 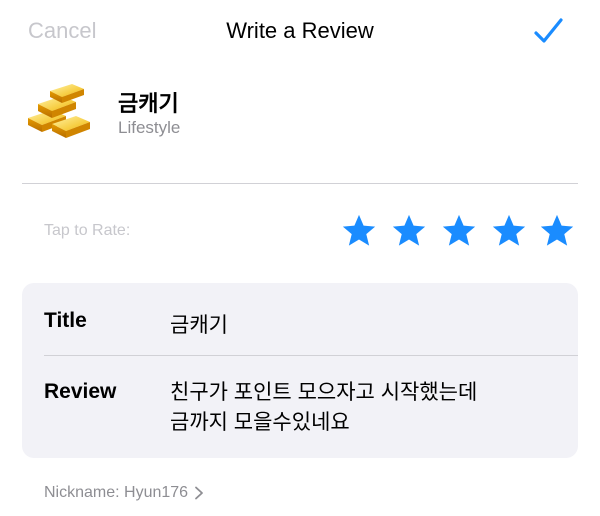 I want to click on app-name: 금캐기, so click(x=148, y=103).